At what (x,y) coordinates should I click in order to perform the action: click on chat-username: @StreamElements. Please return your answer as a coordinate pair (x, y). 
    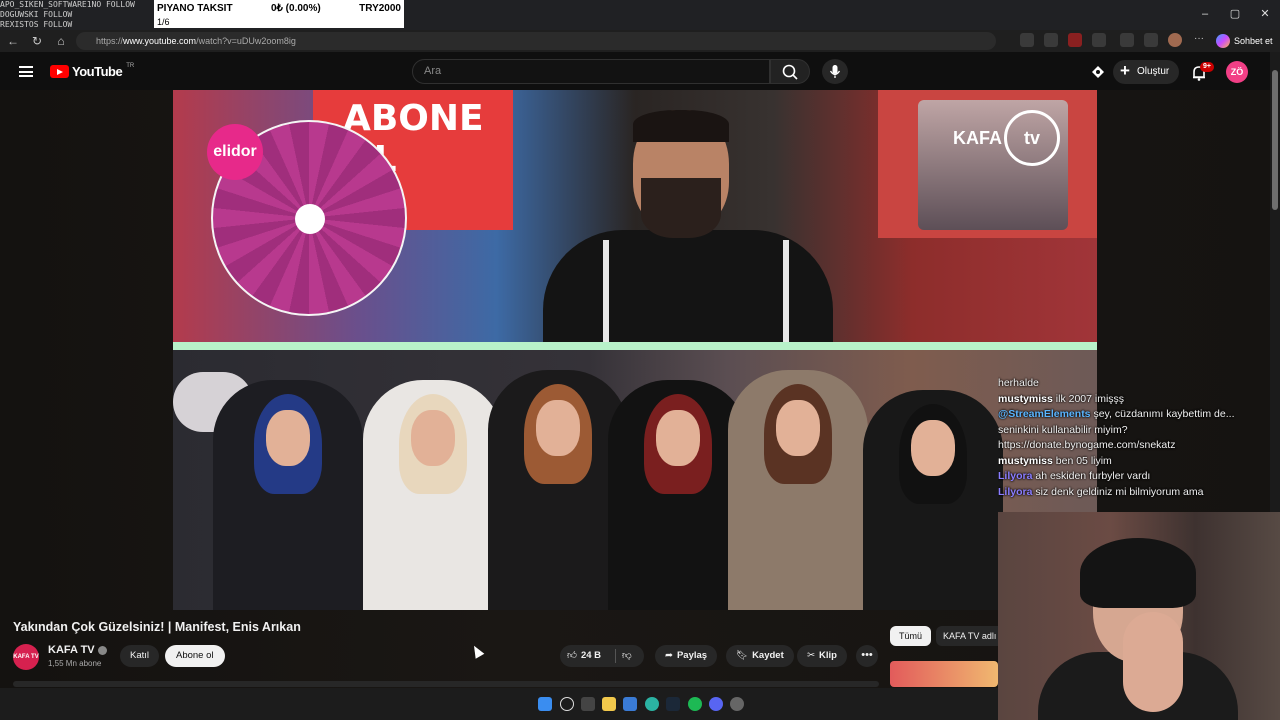
    Looking at the image, I should click on (1044, 414).